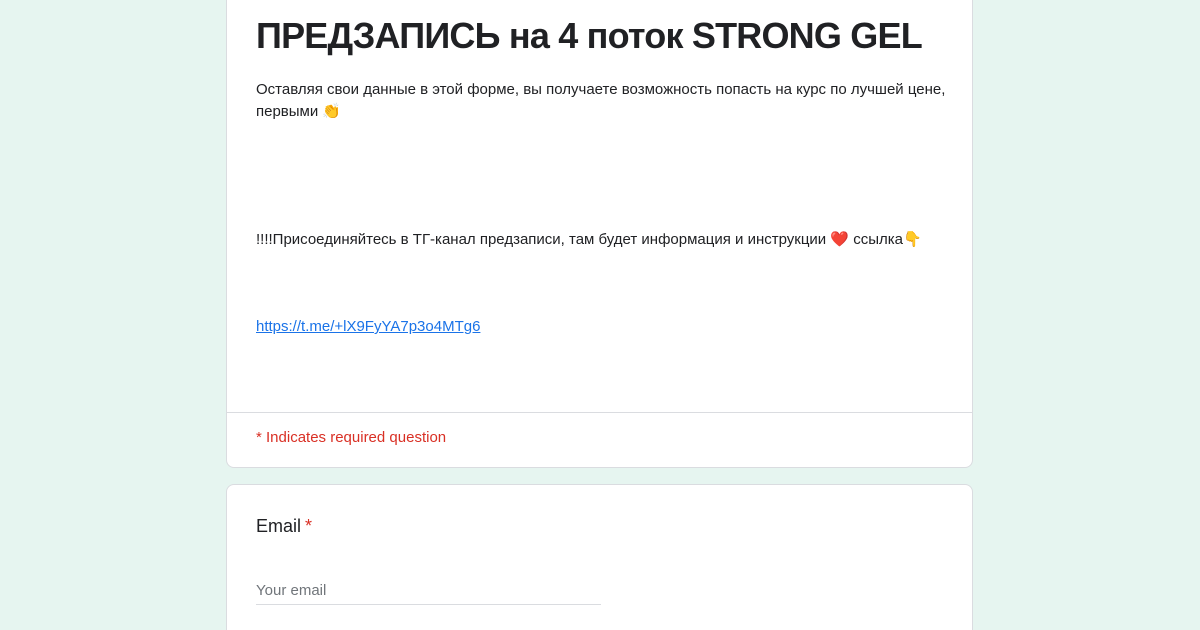 The height and width of the screenshot is (630, 1200). I want to click on email-question-title: Email, so click(279, 526).